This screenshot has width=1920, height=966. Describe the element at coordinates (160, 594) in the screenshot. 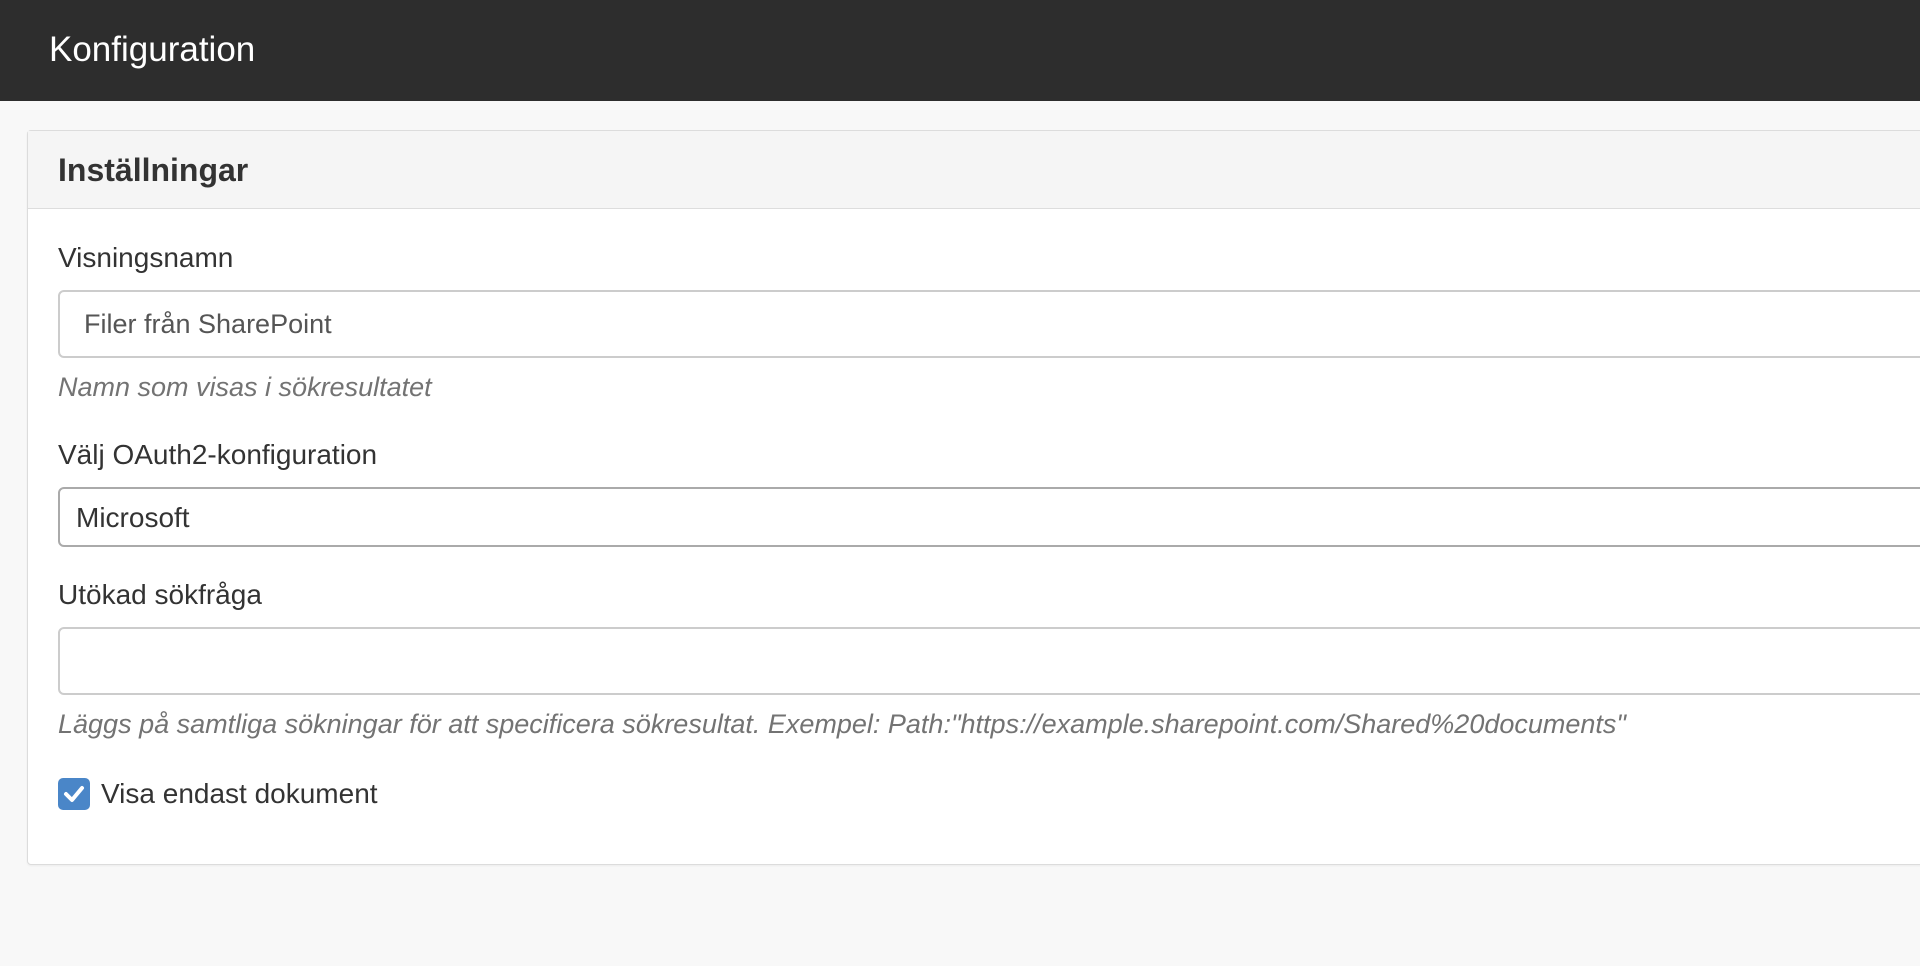

I see `extended-query-label: Utökad sökfråga` at that location.